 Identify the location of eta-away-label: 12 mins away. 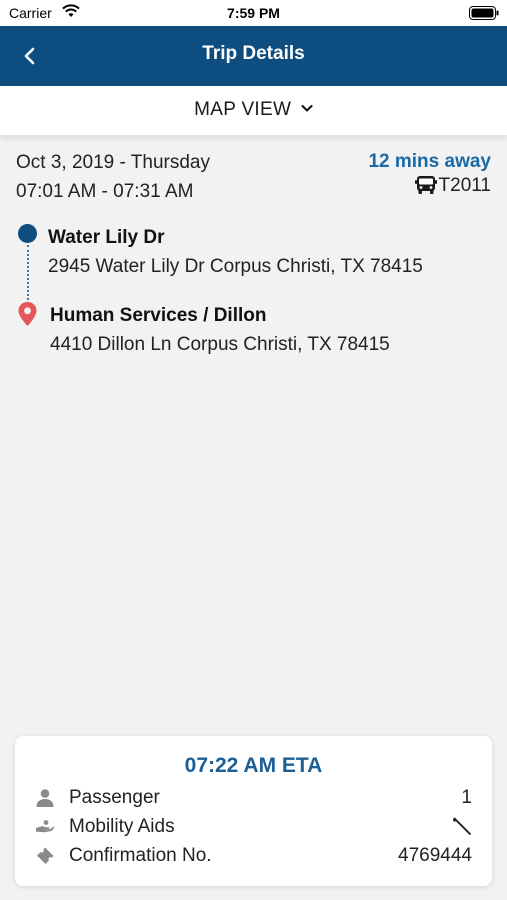
(429, 161).